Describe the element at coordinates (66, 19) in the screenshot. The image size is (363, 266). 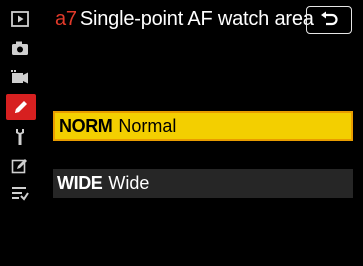
I see `menu-code: a7` at that location.